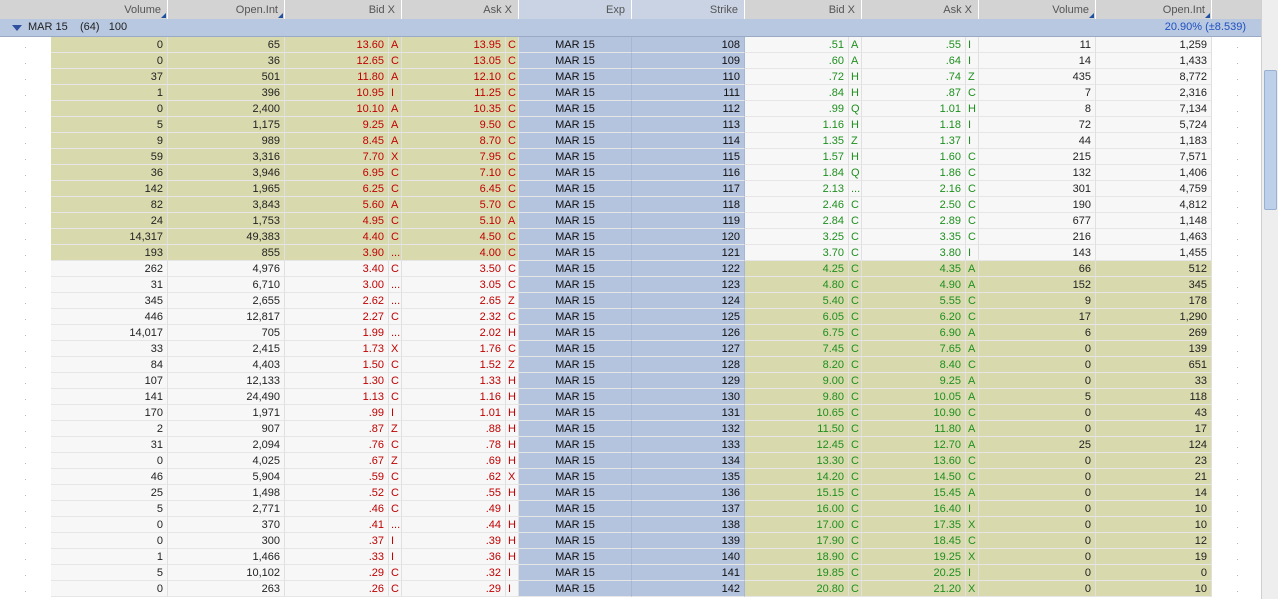  What do you see at coordinates (914, 205) in the screenshot?
I see `put-ask-cell: 2.50` at bounding box center [914, 205].